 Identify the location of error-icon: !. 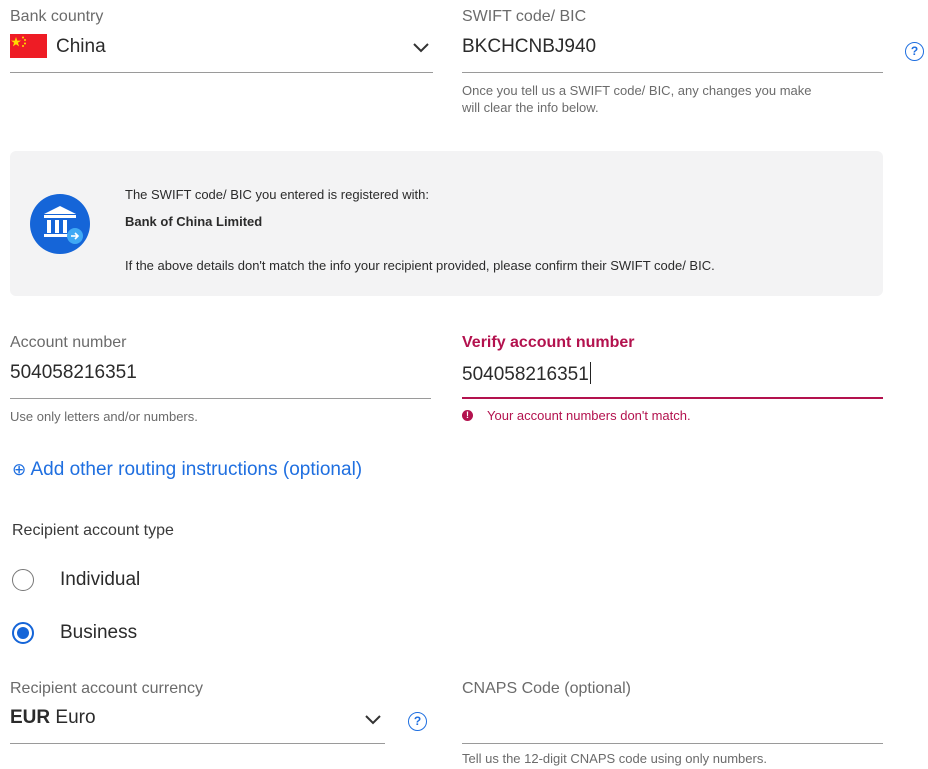
(467, 415).